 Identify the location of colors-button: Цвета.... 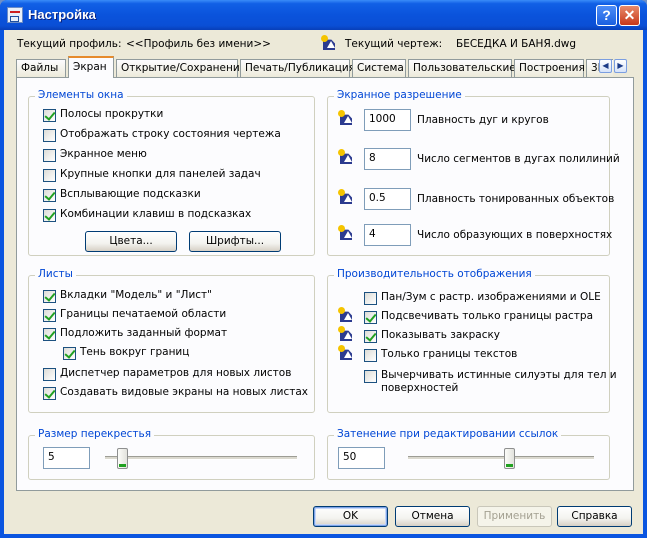
(131, 241).